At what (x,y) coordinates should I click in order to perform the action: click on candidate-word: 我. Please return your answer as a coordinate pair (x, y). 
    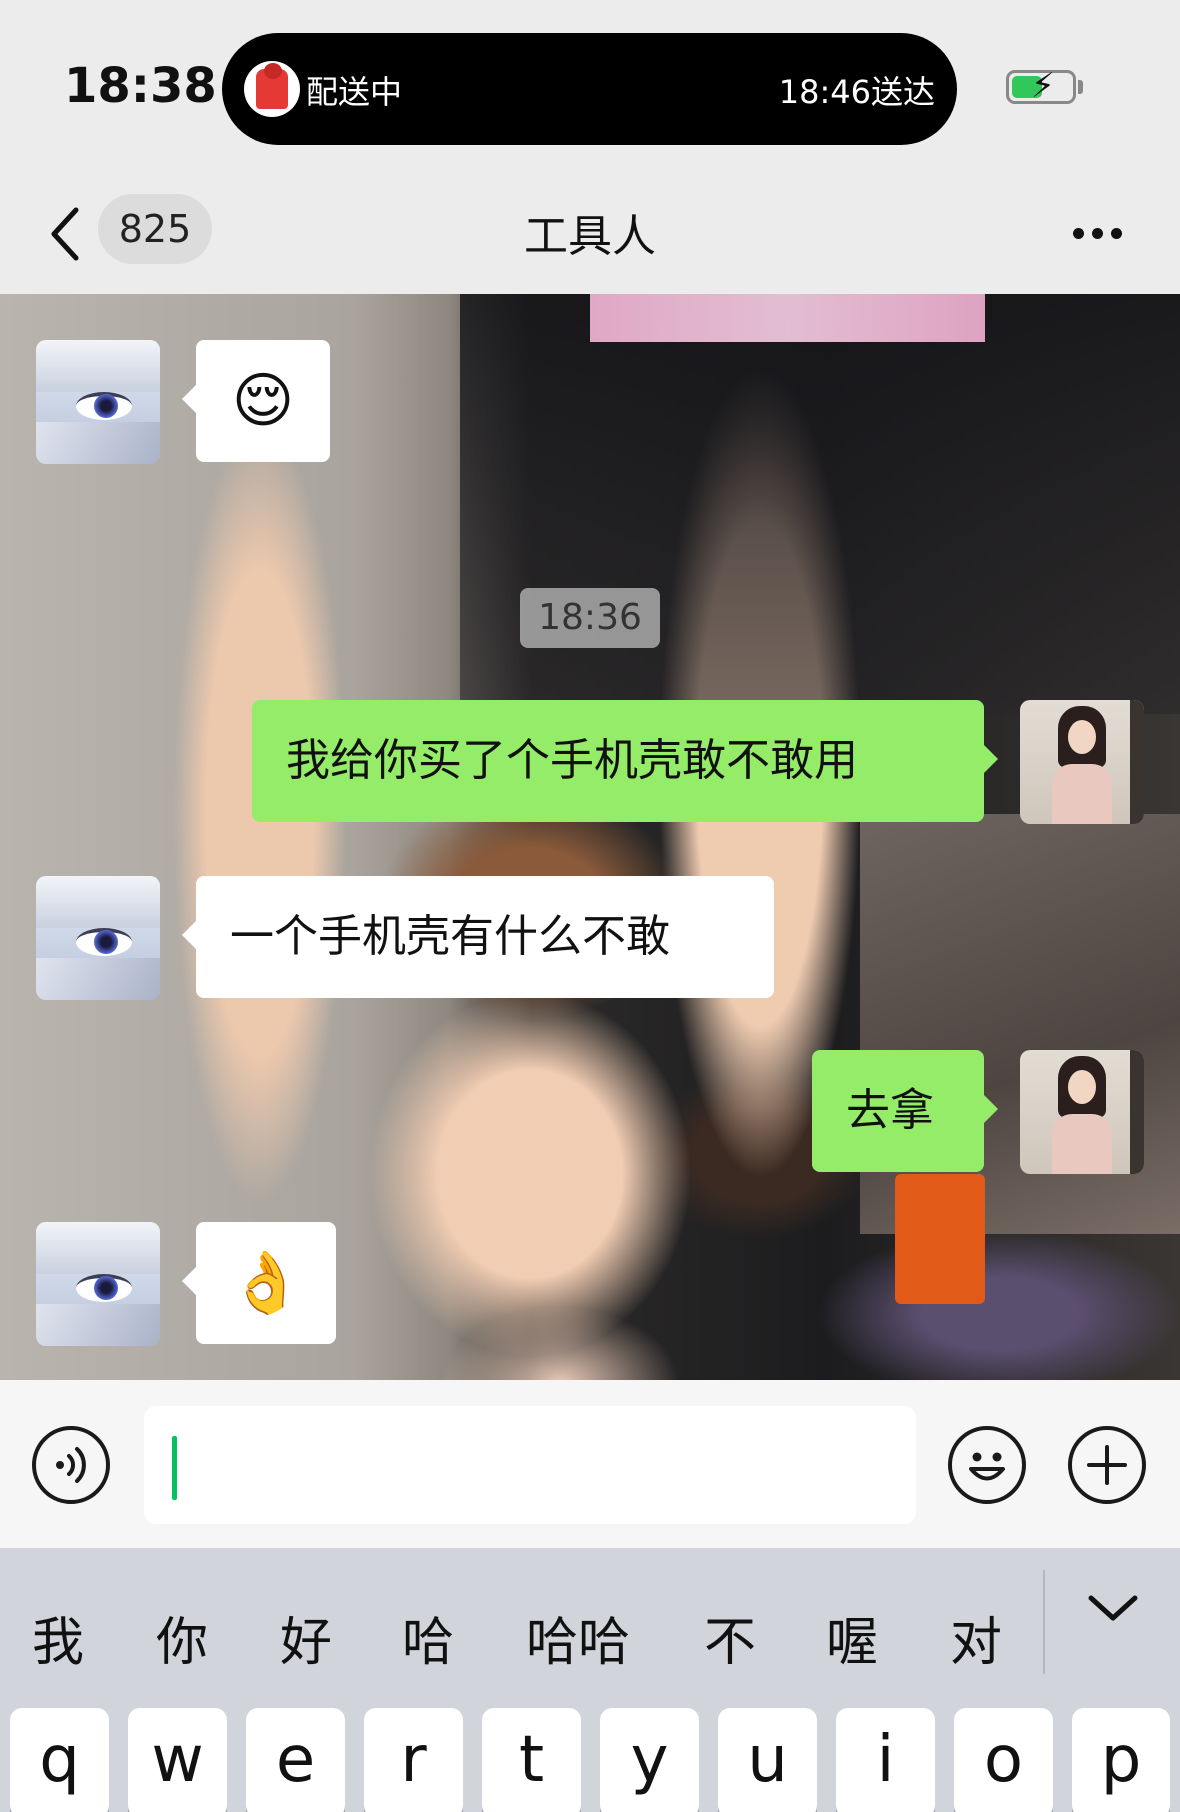
    Looking at the image, I should click on (58, 1637).